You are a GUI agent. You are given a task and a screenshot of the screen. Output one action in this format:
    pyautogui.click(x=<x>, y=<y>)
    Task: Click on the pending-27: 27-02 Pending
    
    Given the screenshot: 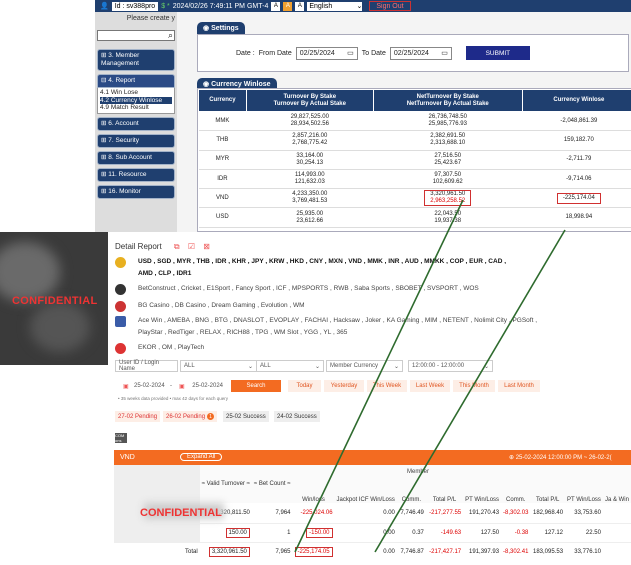 What is the action you would take?
    pyautogui.click(x=138, y=416)
    